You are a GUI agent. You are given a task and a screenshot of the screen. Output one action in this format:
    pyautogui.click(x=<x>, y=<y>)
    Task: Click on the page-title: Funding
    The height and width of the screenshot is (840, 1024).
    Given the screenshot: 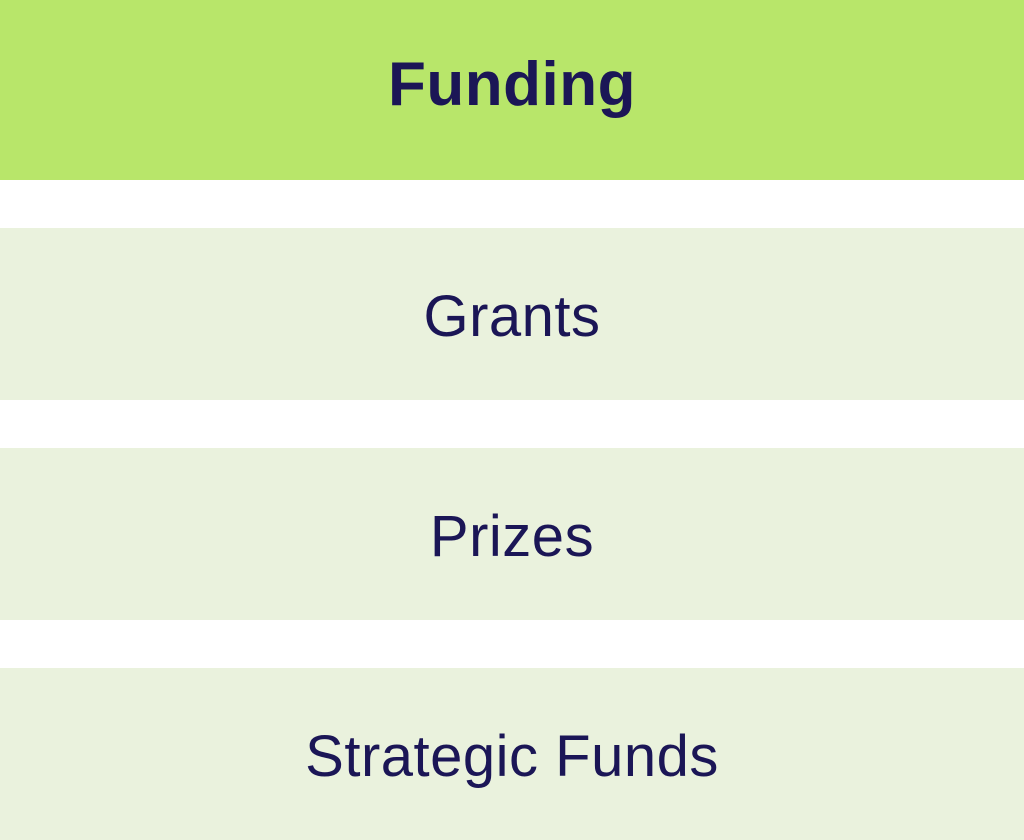 What is the action you would take?
    pyautogui.click(x=512, y=84)
    